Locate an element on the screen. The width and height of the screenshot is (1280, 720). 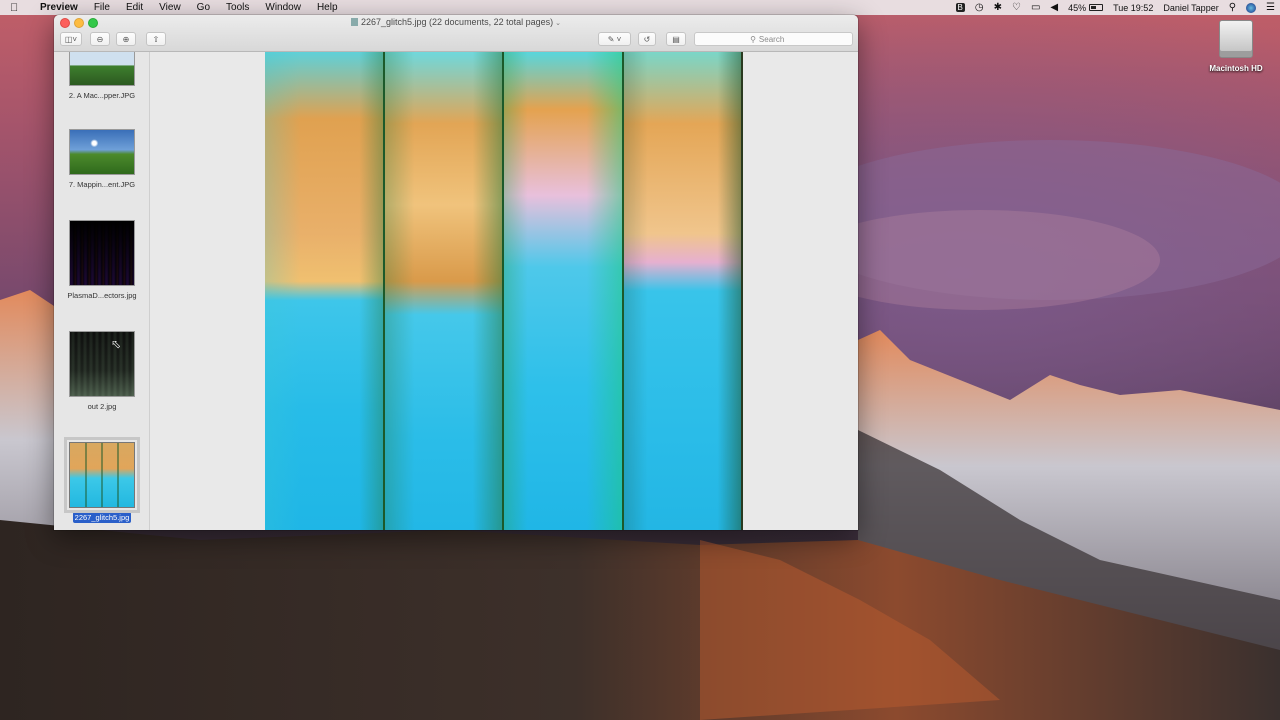
bluetooth-icon: ✱ is located at coordinates (998, 7).